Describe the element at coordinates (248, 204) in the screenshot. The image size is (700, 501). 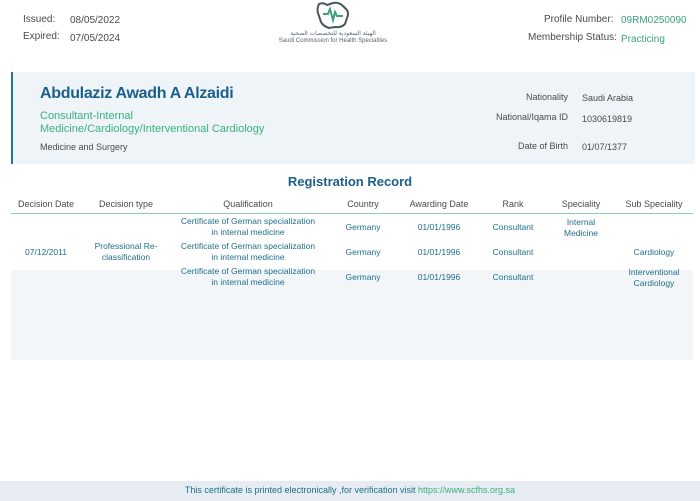
I see `col-qualification: Qualification` at that location.